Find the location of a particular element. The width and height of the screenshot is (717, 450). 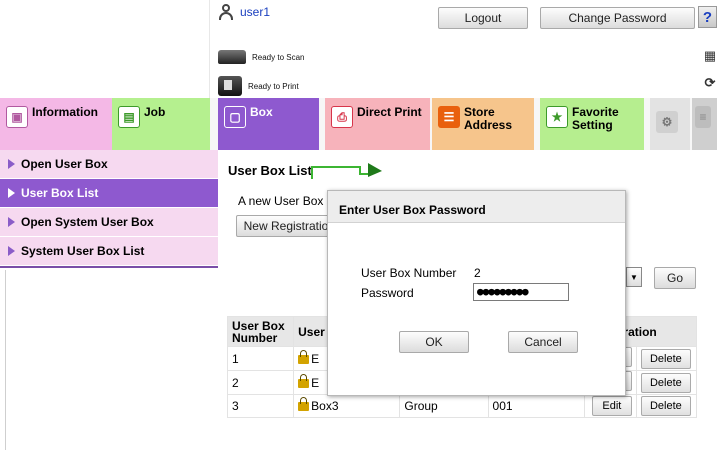

tab-utility: ⚙ is located at coordinates (670, 124).